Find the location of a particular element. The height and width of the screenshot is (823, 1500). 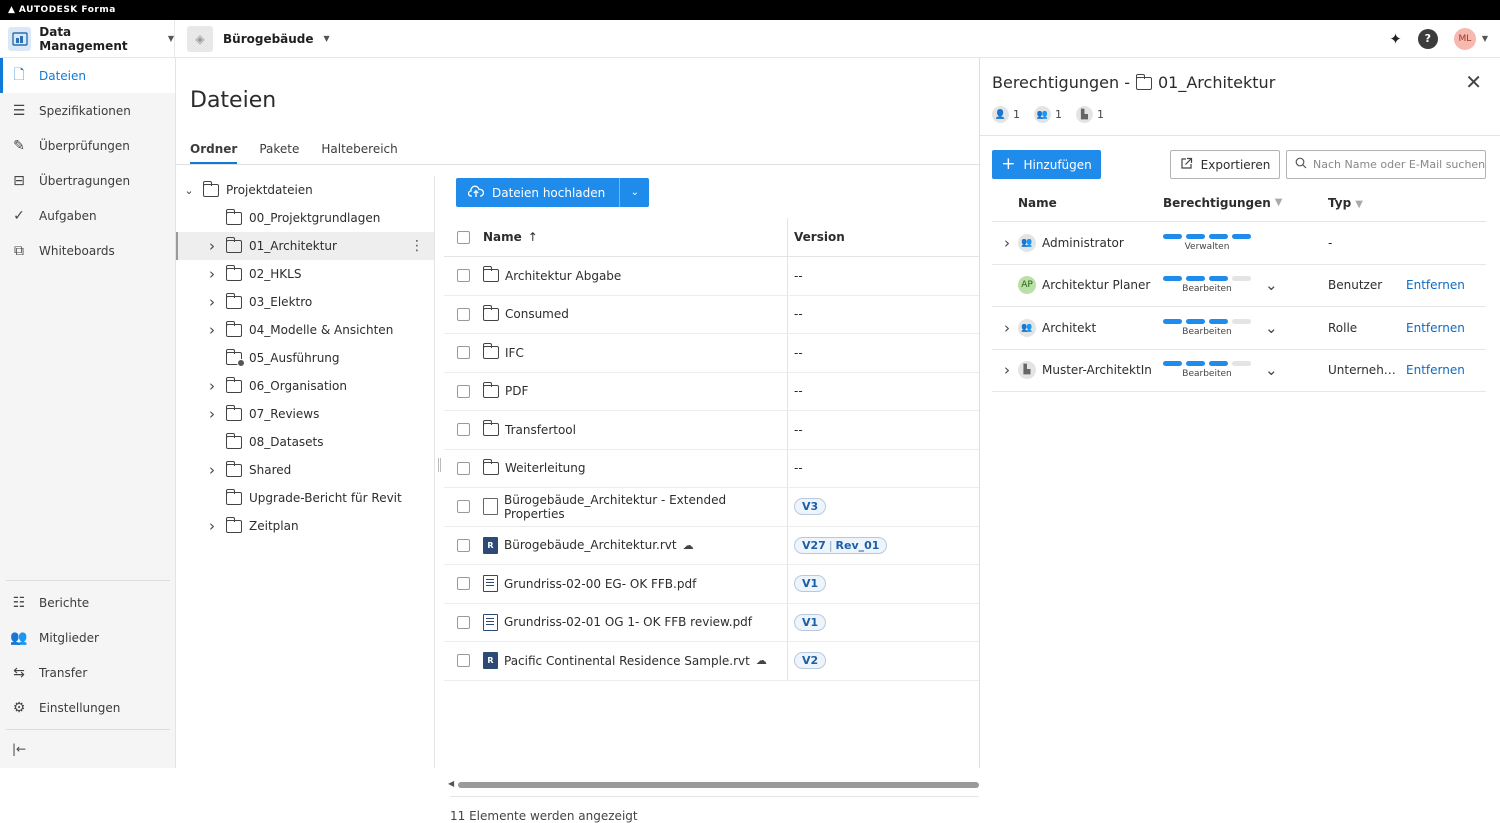

table-row: Transfertool -- is located at coordinates (711, 430).